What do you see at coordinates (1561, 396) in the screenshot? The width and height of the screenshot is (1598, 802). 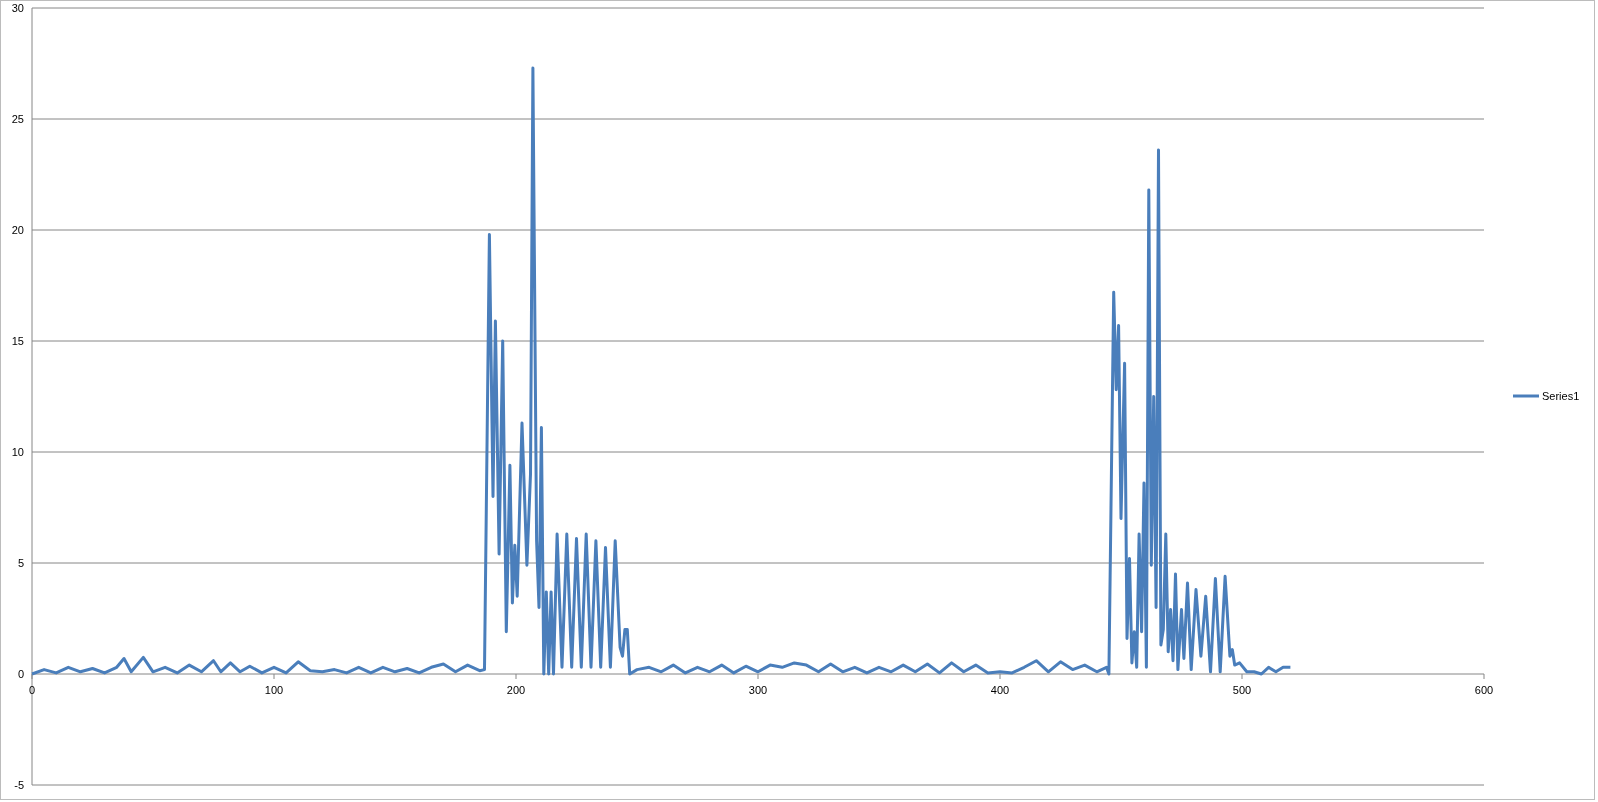 I see `legend-label: Series1` at bounding box center [1561, 396].